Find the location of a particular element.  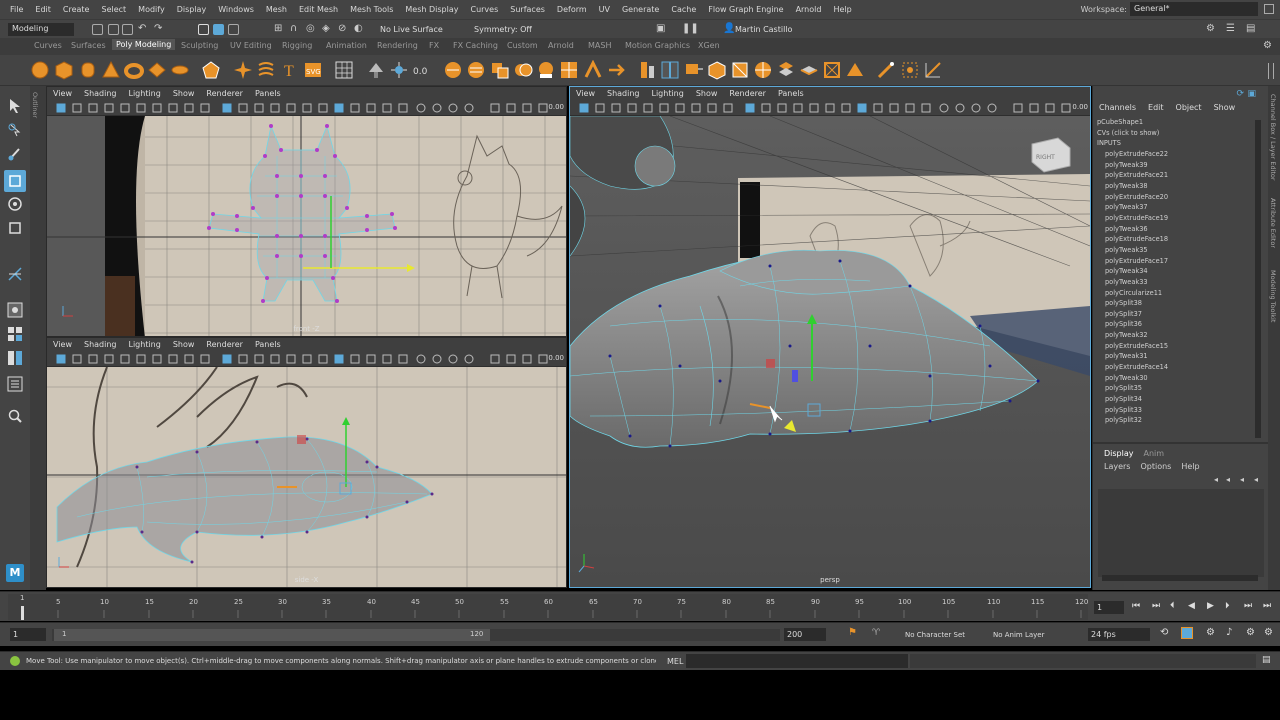

vp-menu-panels: Panels is located at coordinates (268, 344).